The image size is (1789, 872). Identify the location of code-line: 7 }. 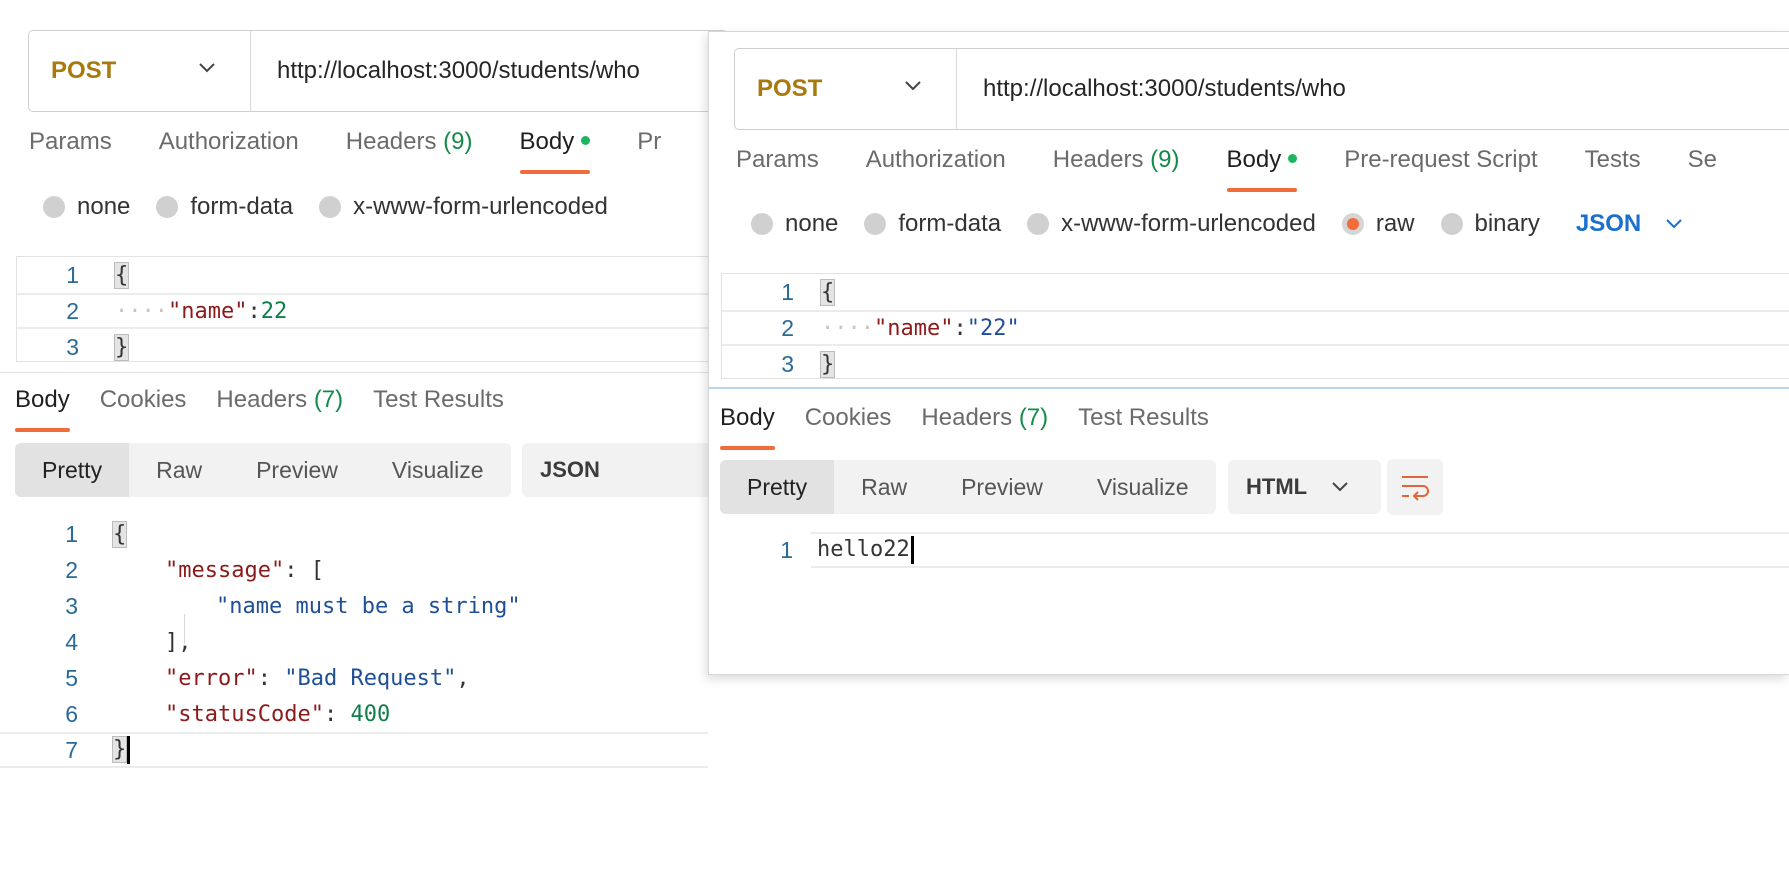
(354, 750).